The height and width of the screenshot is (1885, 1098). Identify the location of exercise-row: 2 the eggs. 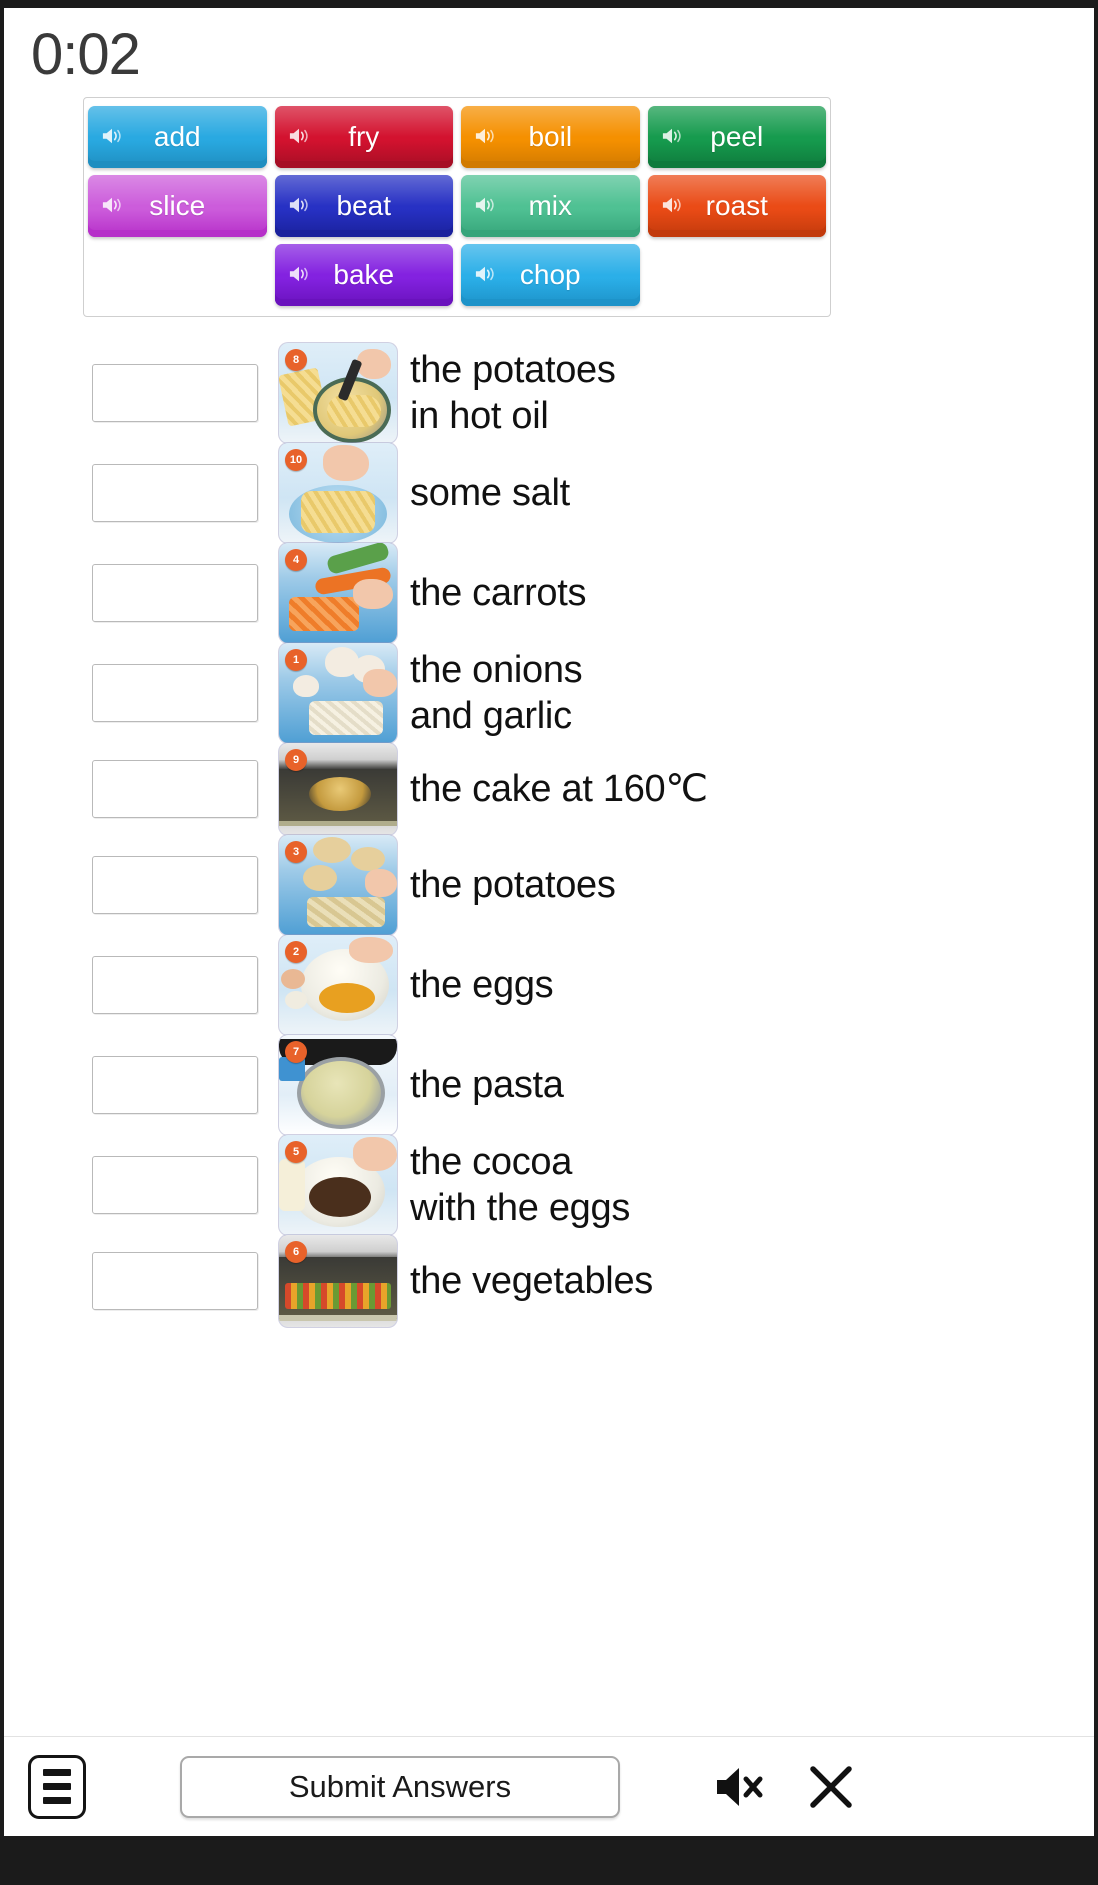
(549, 985).